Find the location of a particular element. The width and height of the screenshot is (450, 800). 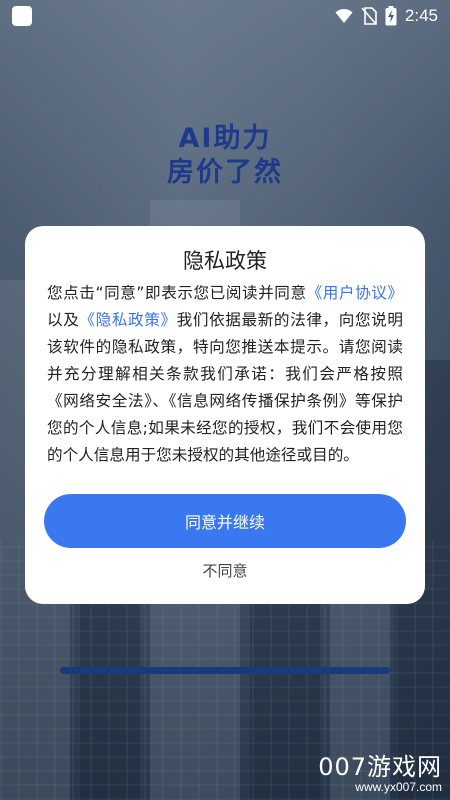

body-intro: 您点击“同意”即表示您已阅读并同意 is located at coordinates (177, 293).